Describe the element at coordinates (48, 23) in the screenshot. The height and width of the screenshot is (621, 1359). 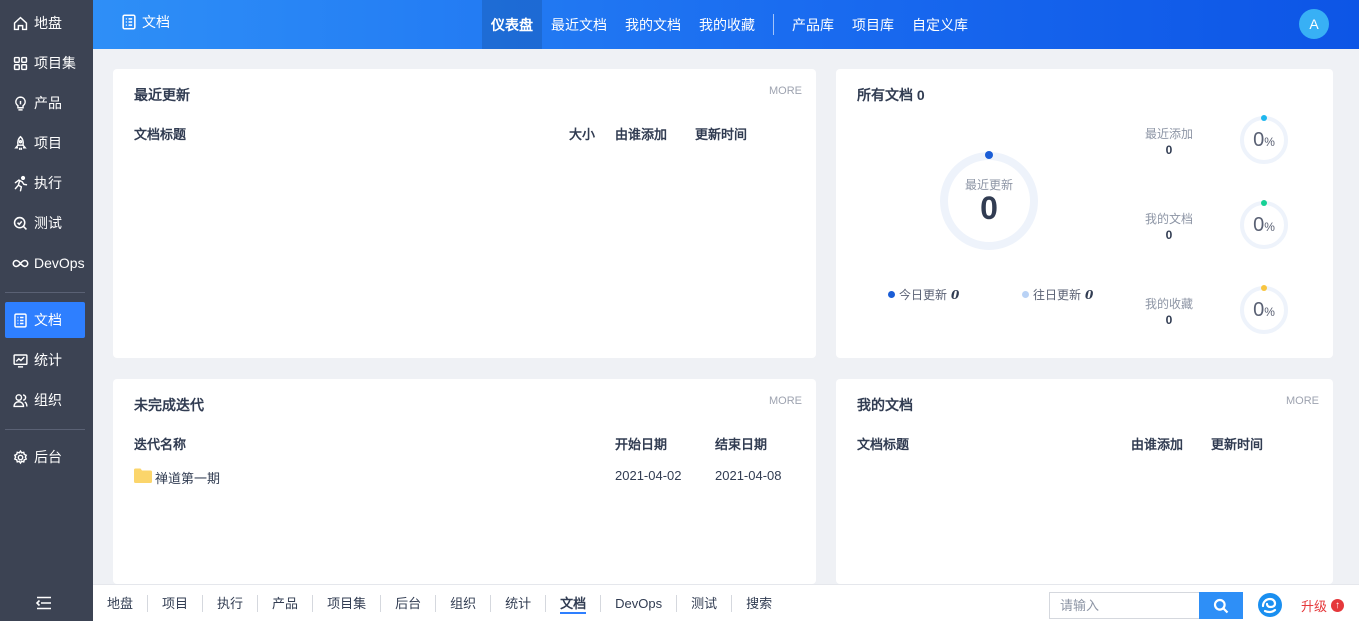
I see `sidebar-item-label: 地盘` at that location.